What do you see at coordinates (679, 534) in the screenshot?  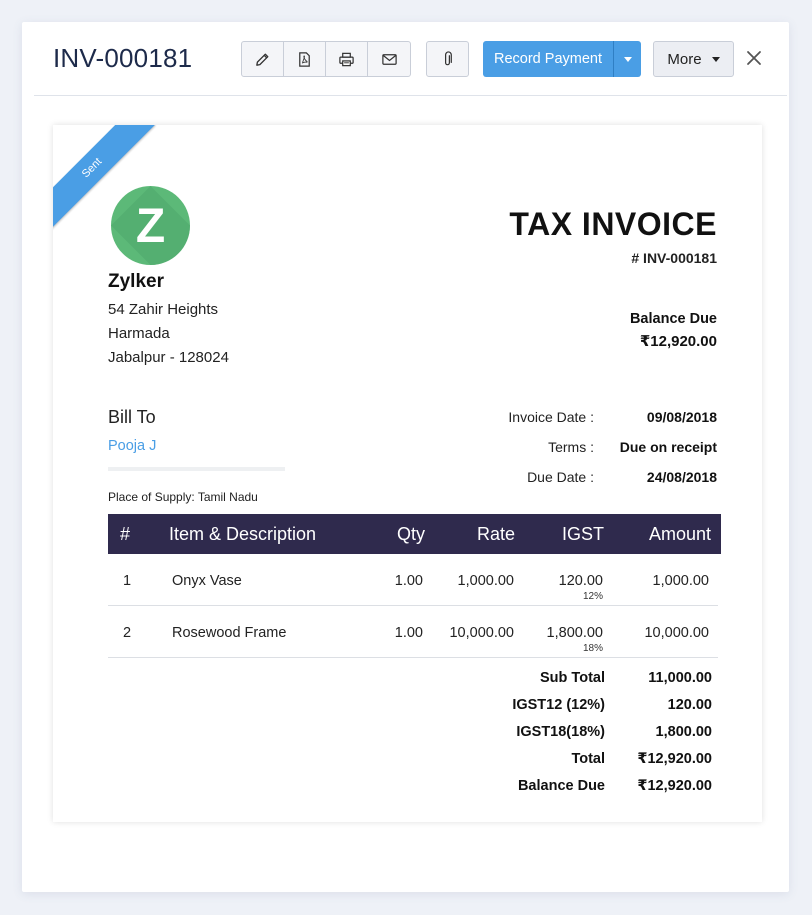 I see `column-header-amount: Amount` at bounding box center [679, 534].